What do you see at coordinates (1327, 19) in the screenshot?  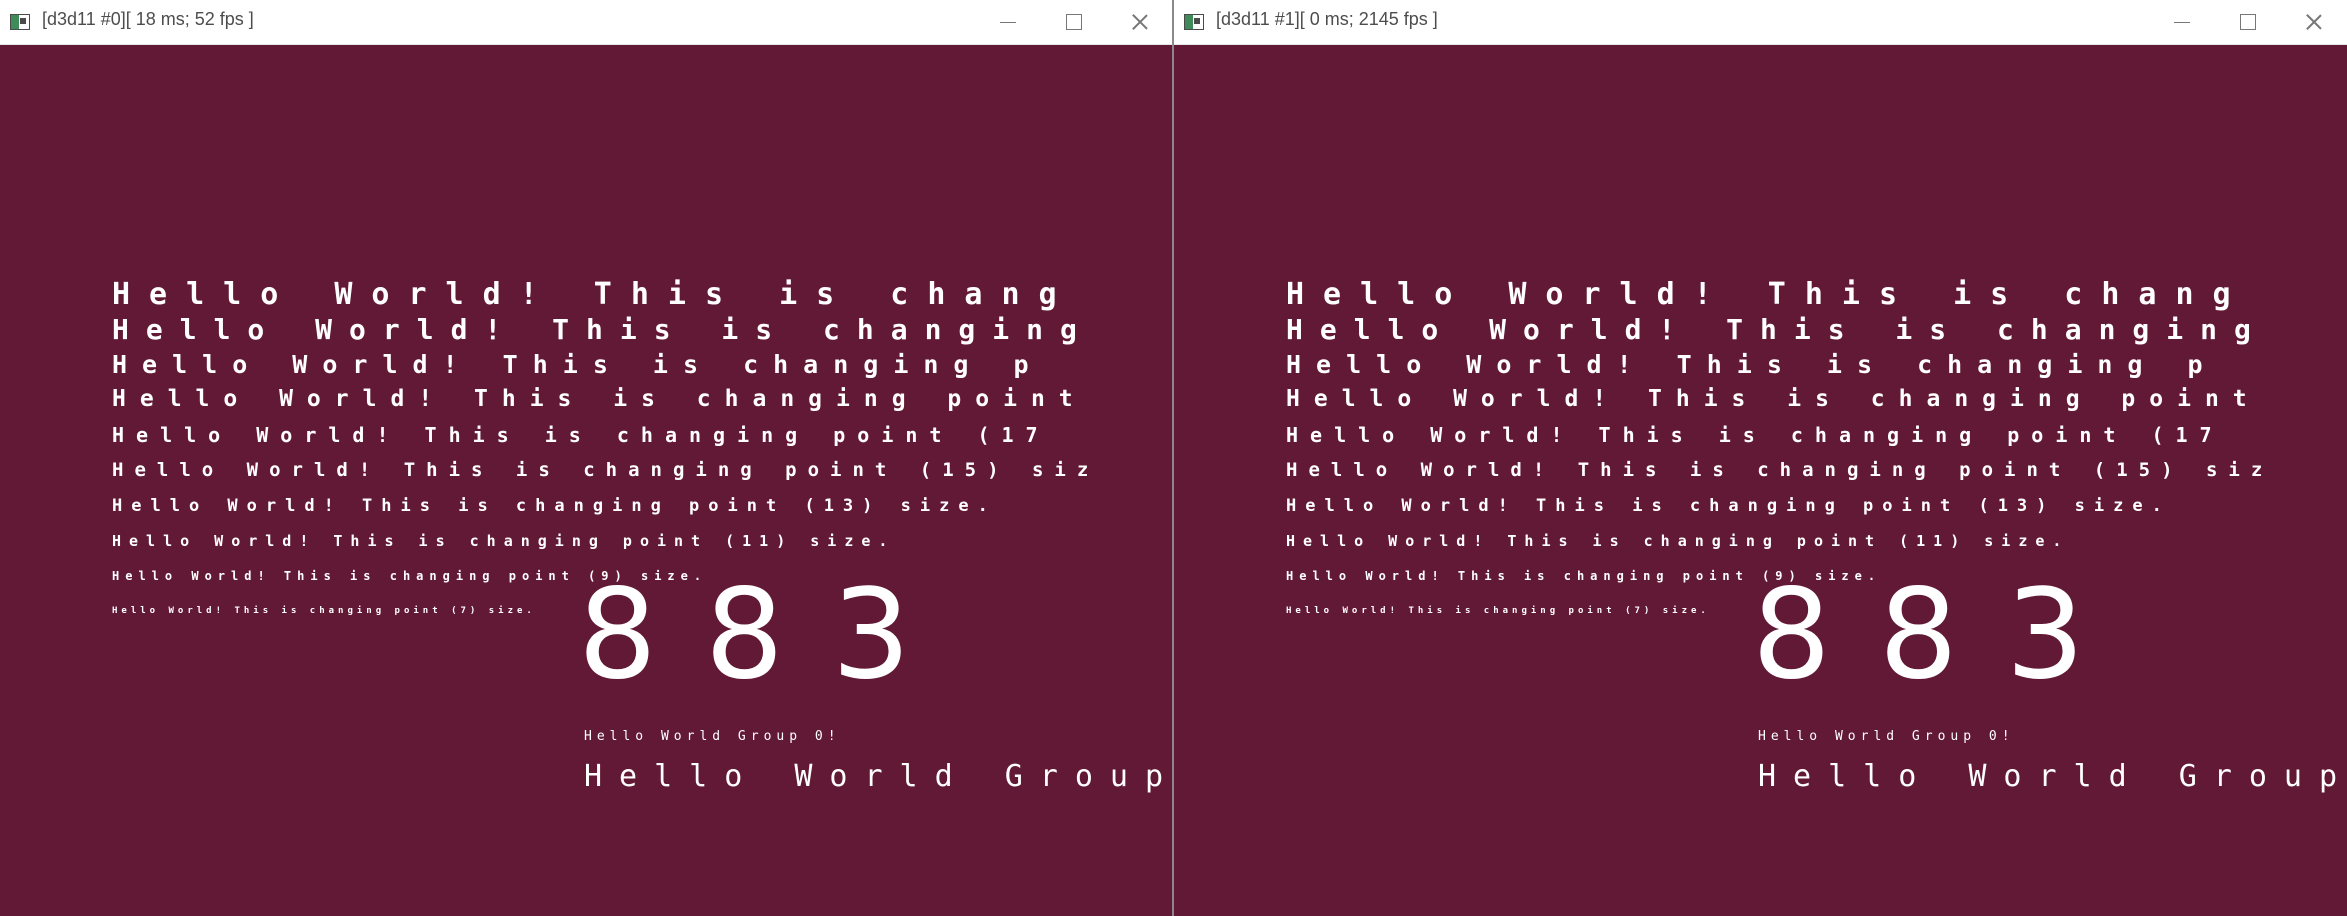 I see `window-title: [d3d11 #1][ 0 ms; 2145 fps ]` at bounding box center [1327, 19].